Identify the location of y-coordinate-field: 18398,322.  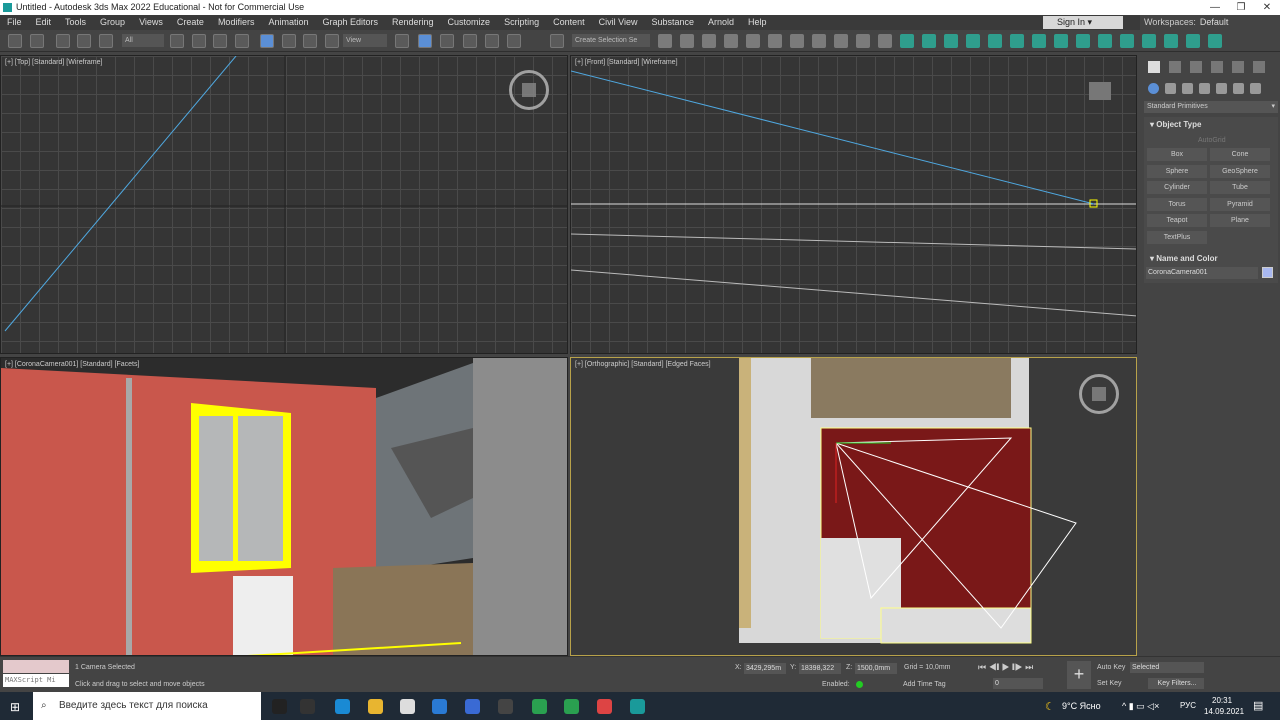
(820, 668).